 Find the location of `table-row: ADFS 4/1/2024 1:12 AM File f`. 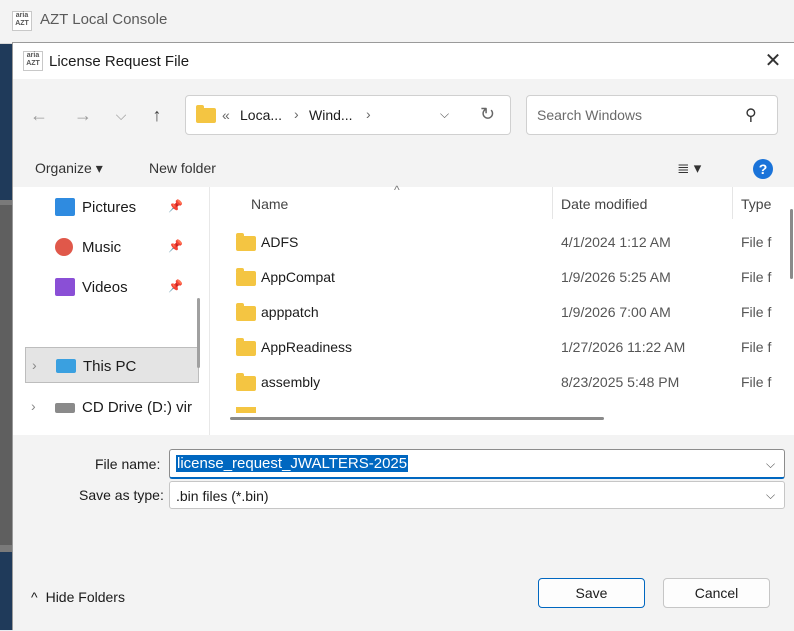

table-row: ADFS 4/1/2024 1:12 AM File f is located at coordinates (502, 241).